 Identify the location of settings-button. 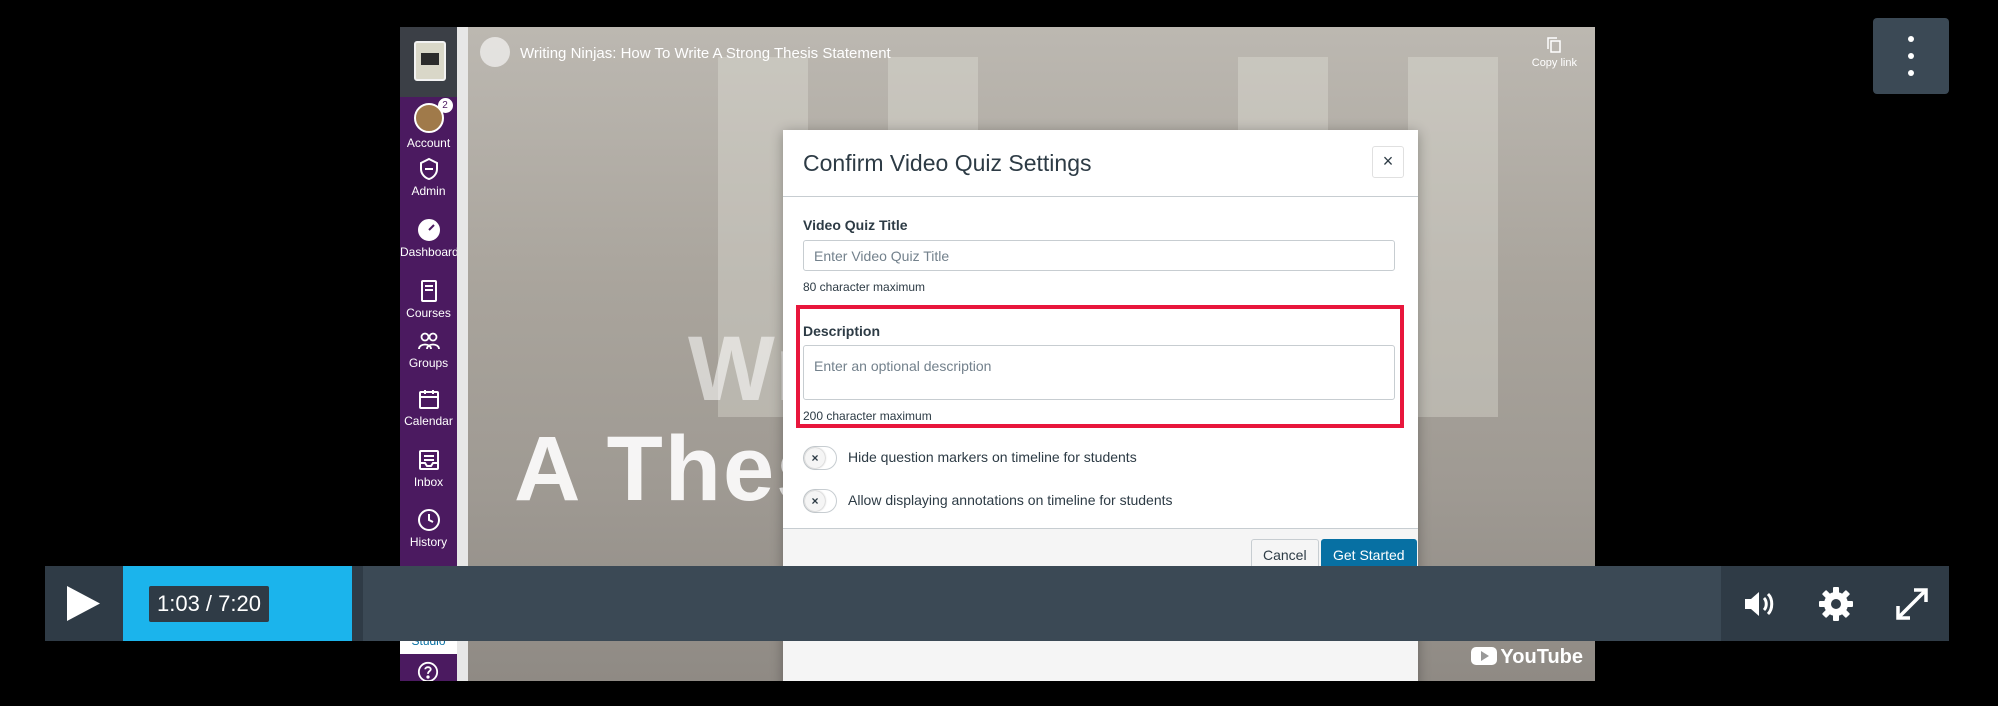
(1835, 603).